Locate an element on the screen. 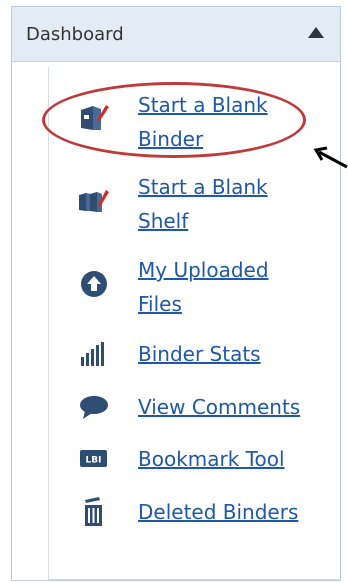 Image resolution: width=348 pixels, height=583 pixels. comment-icon is located at coordinates (94, 407).